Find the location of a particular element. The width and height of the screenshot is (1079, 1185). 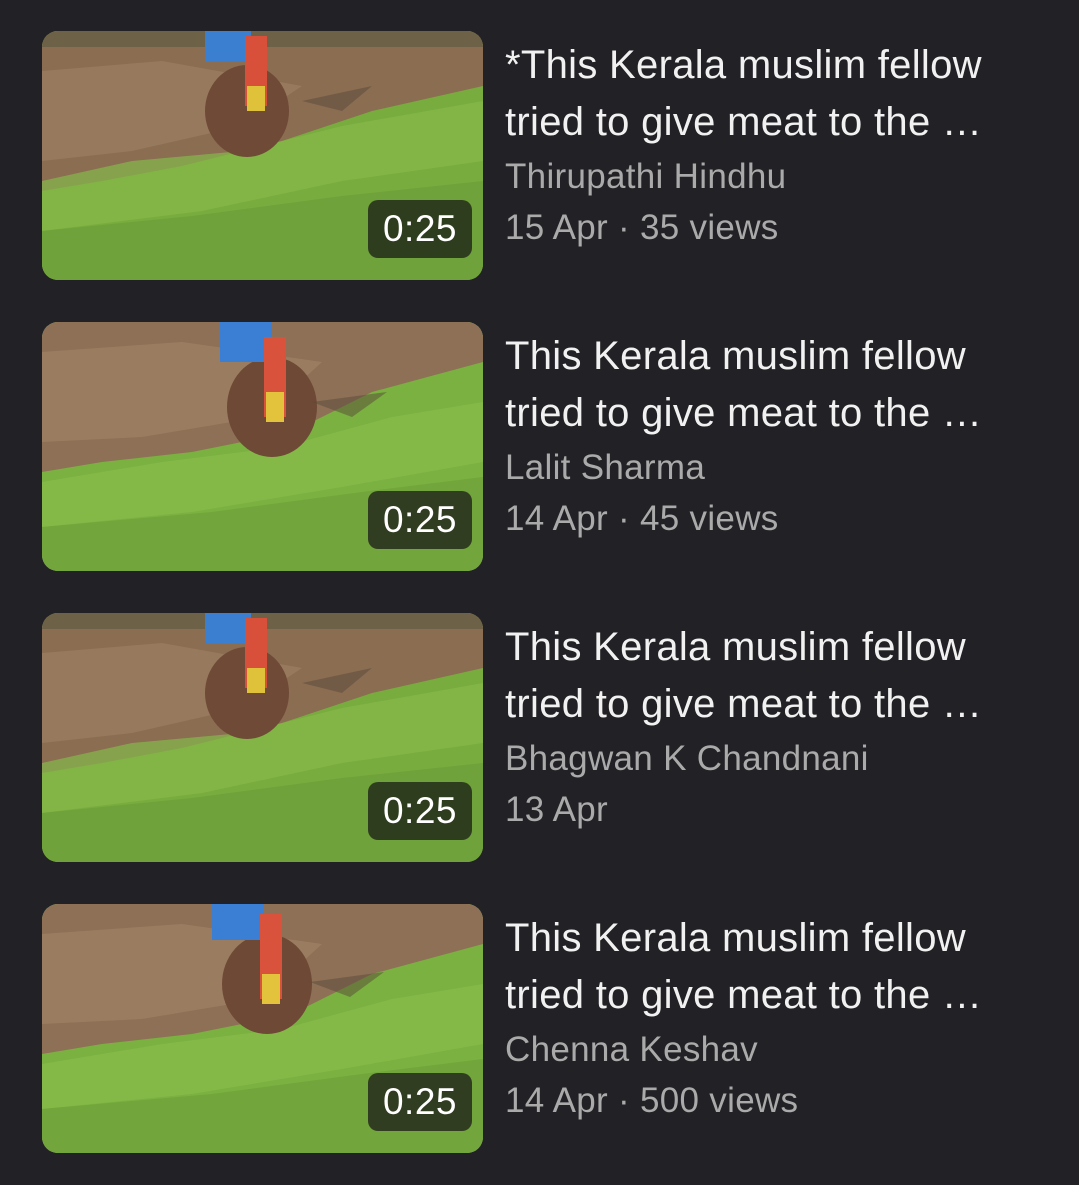

channel-name: Lalit Sharma is located at coordinates (785, 467).